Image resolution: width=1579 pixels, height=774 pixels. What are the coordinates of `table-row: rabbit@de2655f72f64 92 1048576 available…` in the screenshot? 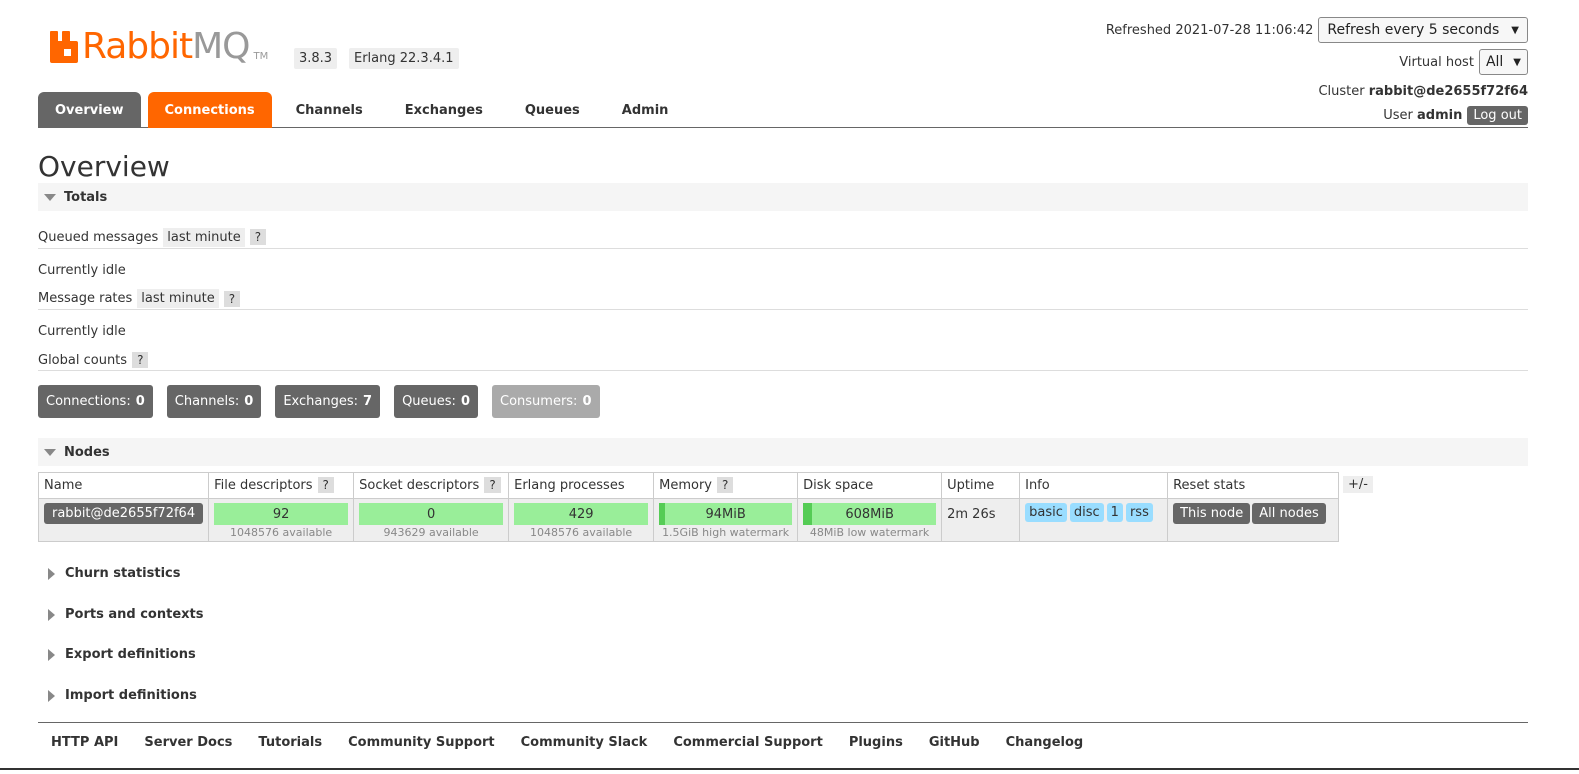 It's located at (688, 520).